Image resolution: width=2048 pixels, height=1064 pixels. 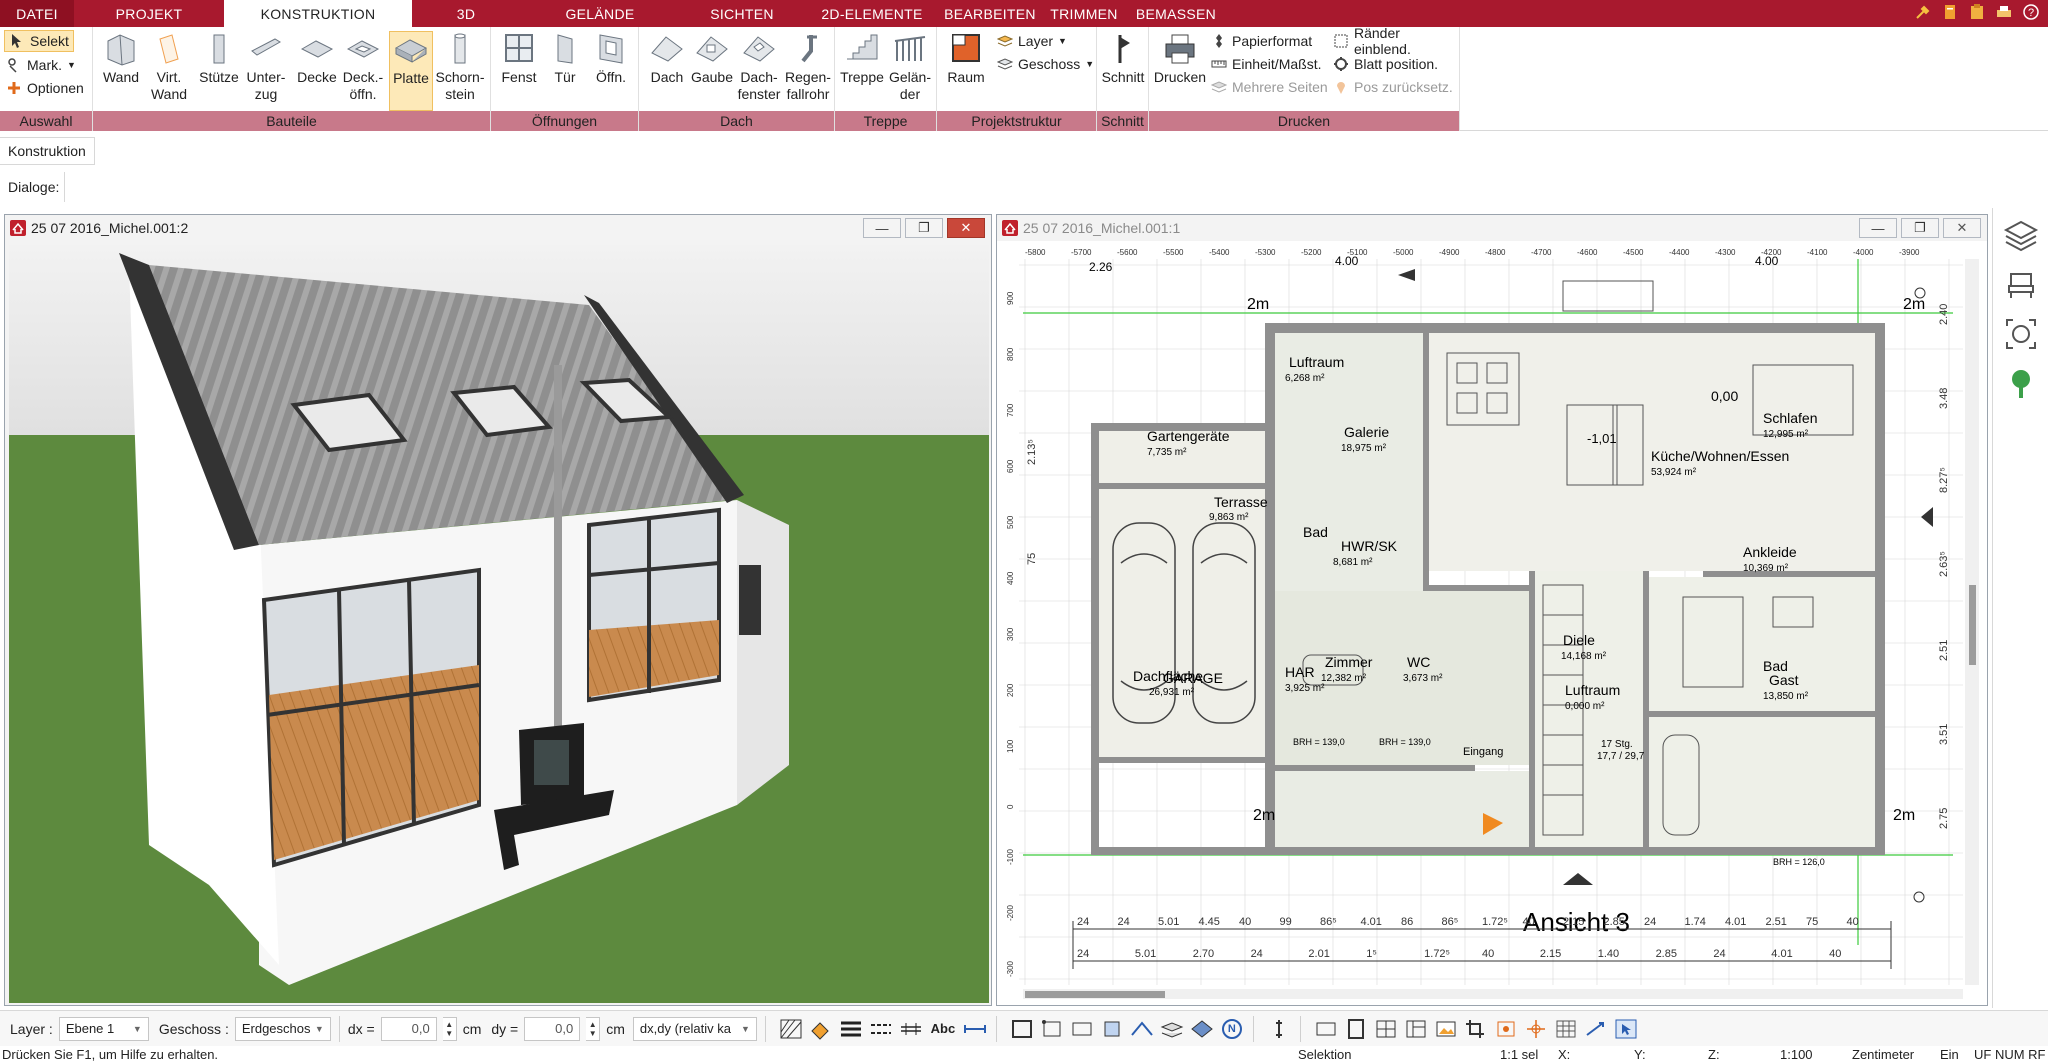 I want to click on dimension-style-icon, so click(x=911, y=1029).